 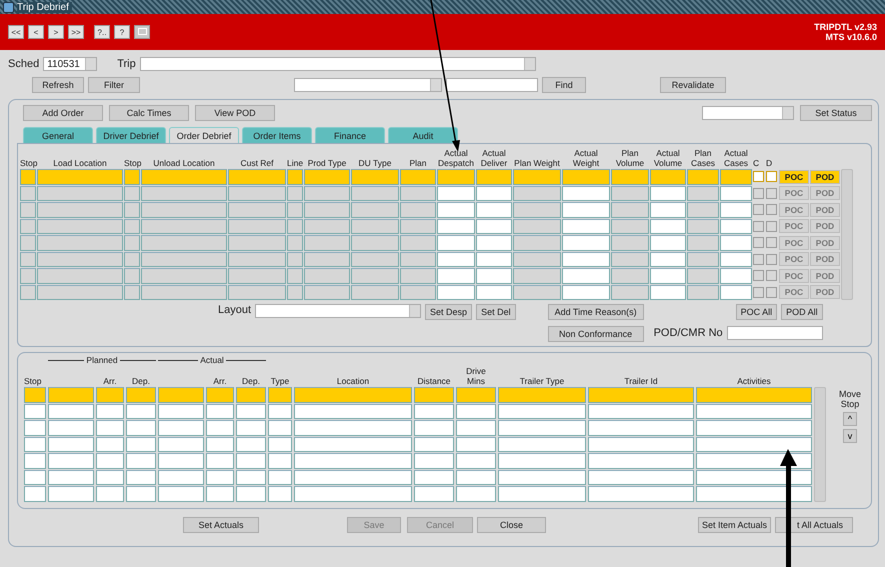 What do you see at coordinates (58, 135) in the screenshot?
I see `tab: General` at bounding box center [58, 135].